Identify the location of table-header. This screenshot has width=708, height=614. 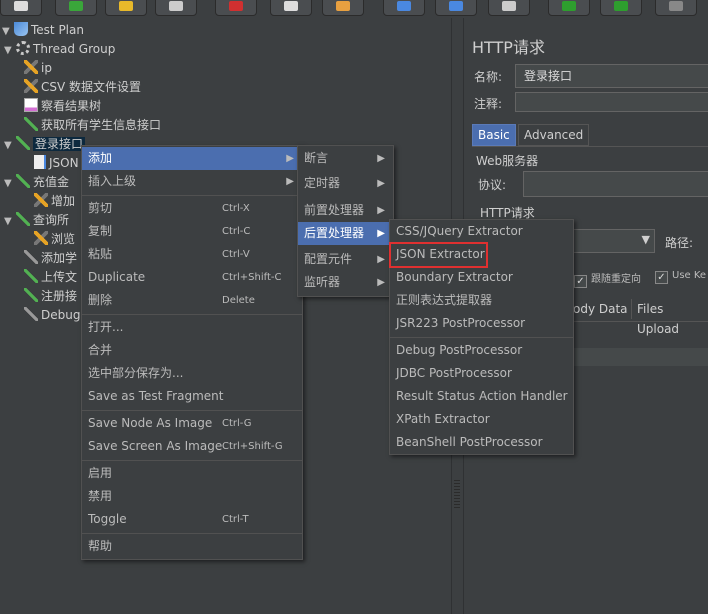
(638, 357).